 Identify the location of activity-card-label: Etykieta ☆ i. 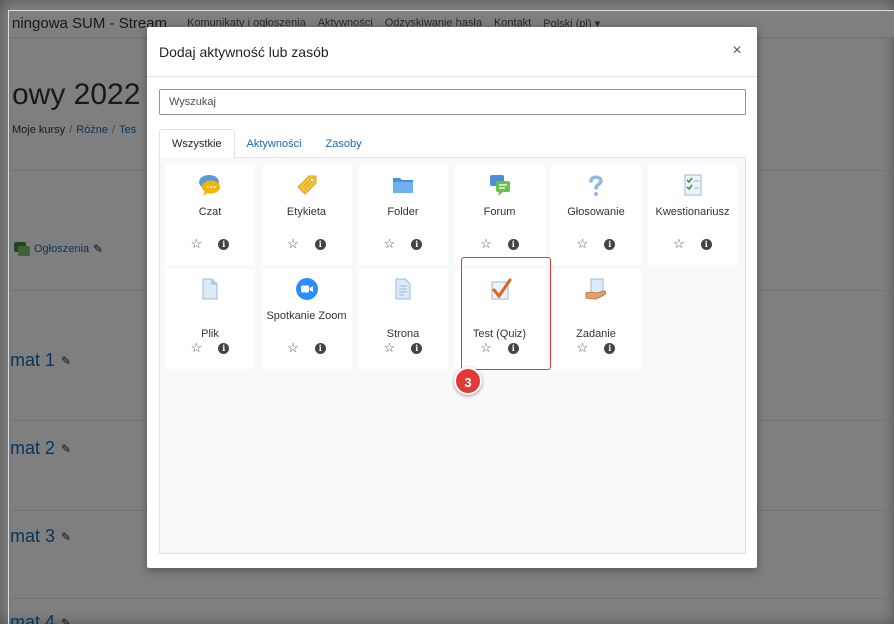
(306, 215).